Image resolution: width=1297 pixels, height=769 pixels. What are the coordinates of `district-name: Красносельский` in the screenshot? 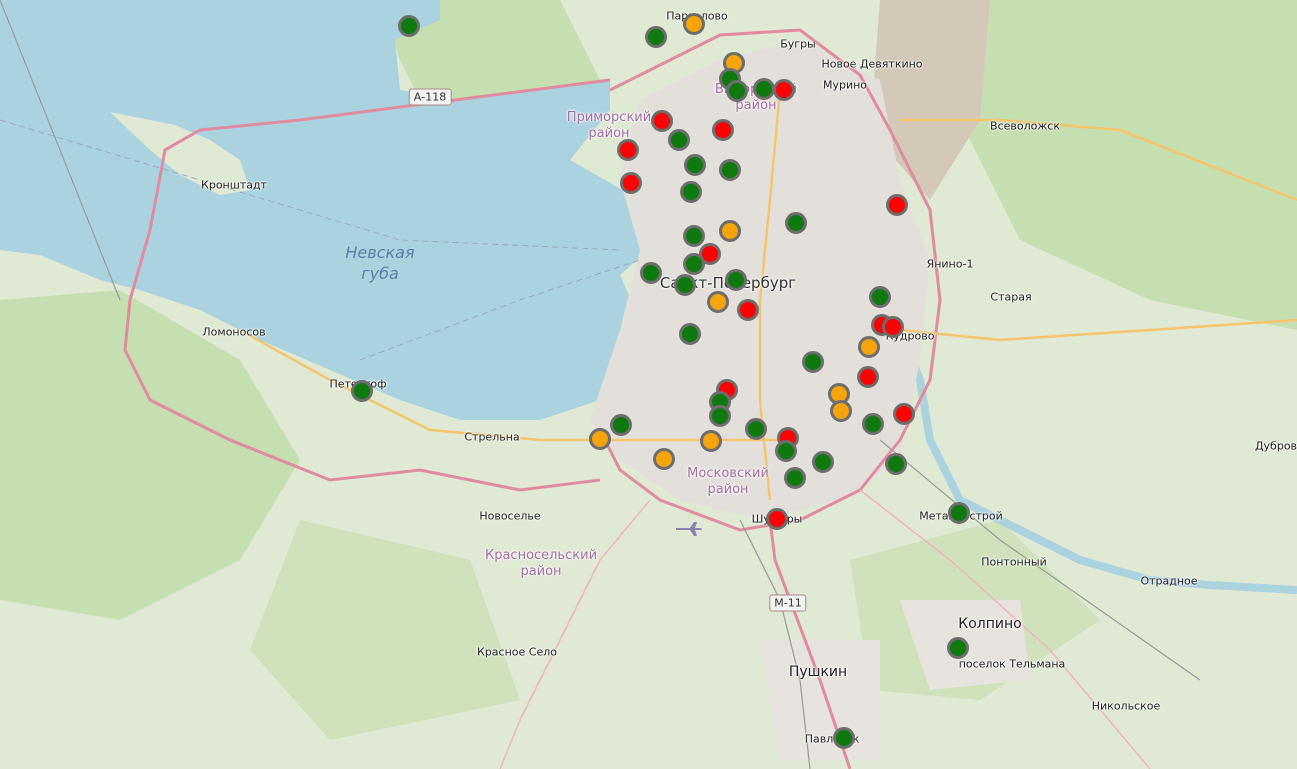 It's located at (541, 555).